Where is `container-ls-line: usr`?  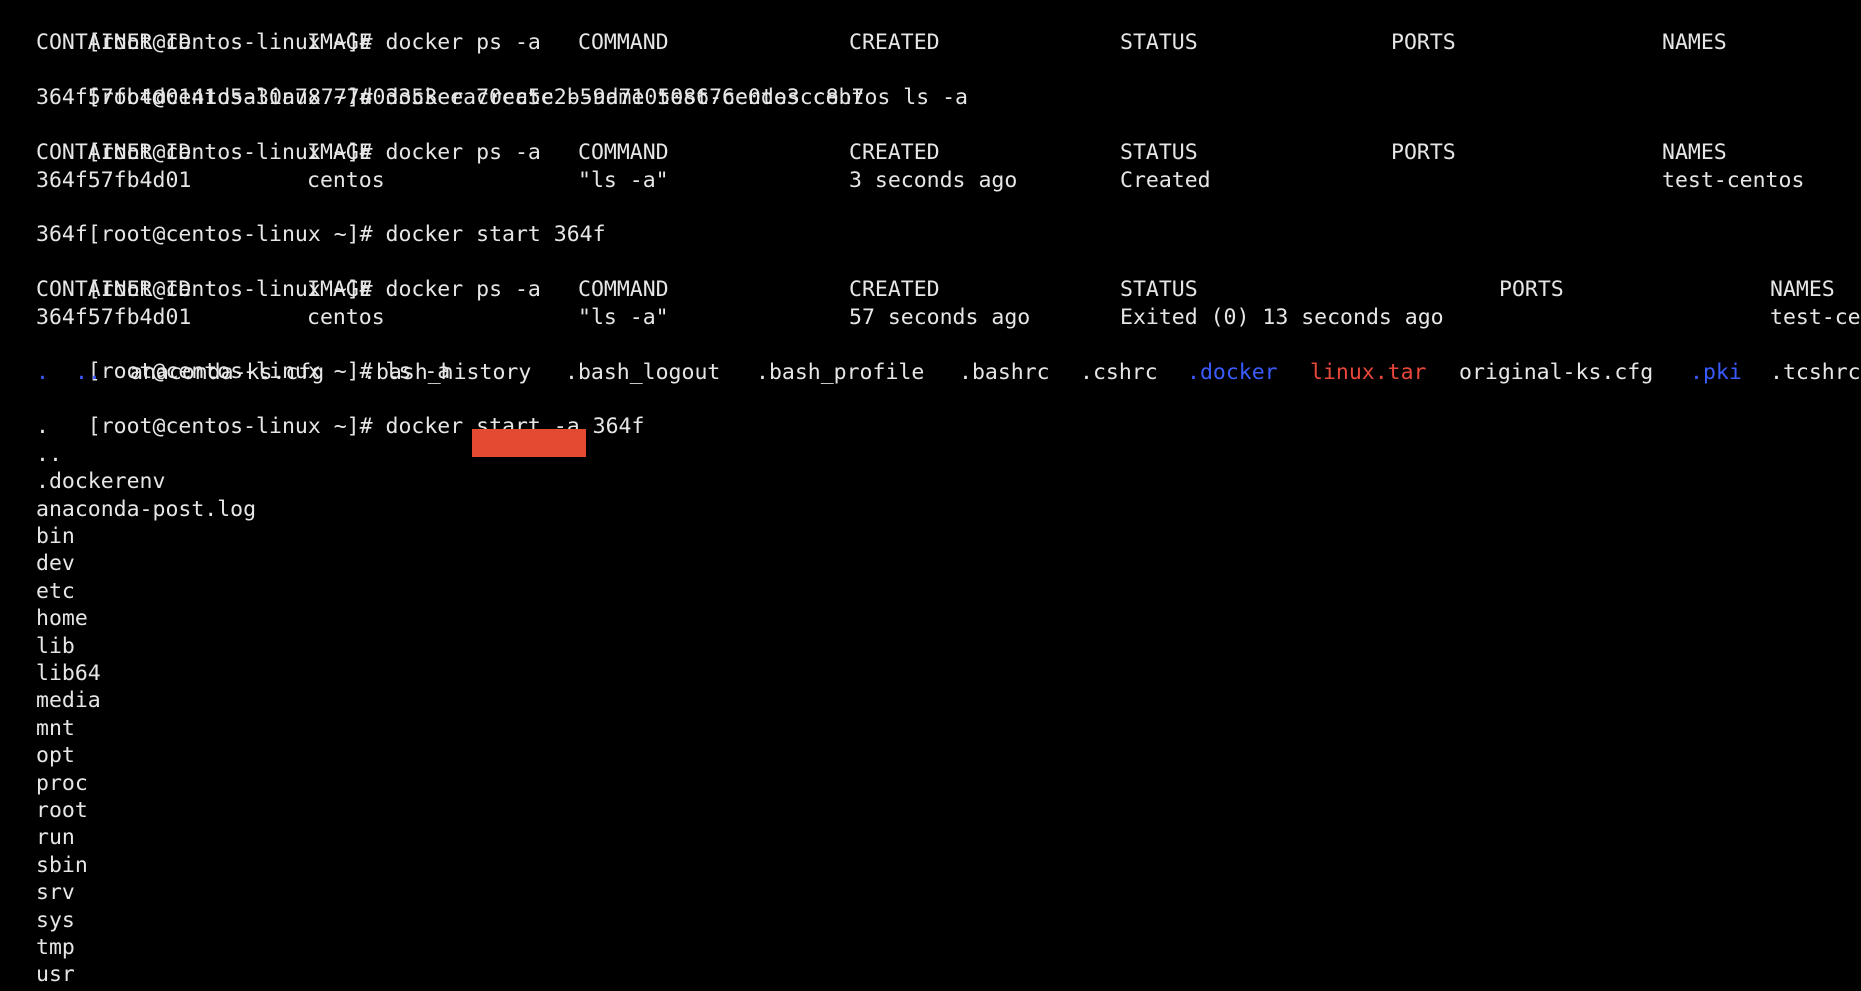
container-ls-line: usr is located at coordinates (55, 974).